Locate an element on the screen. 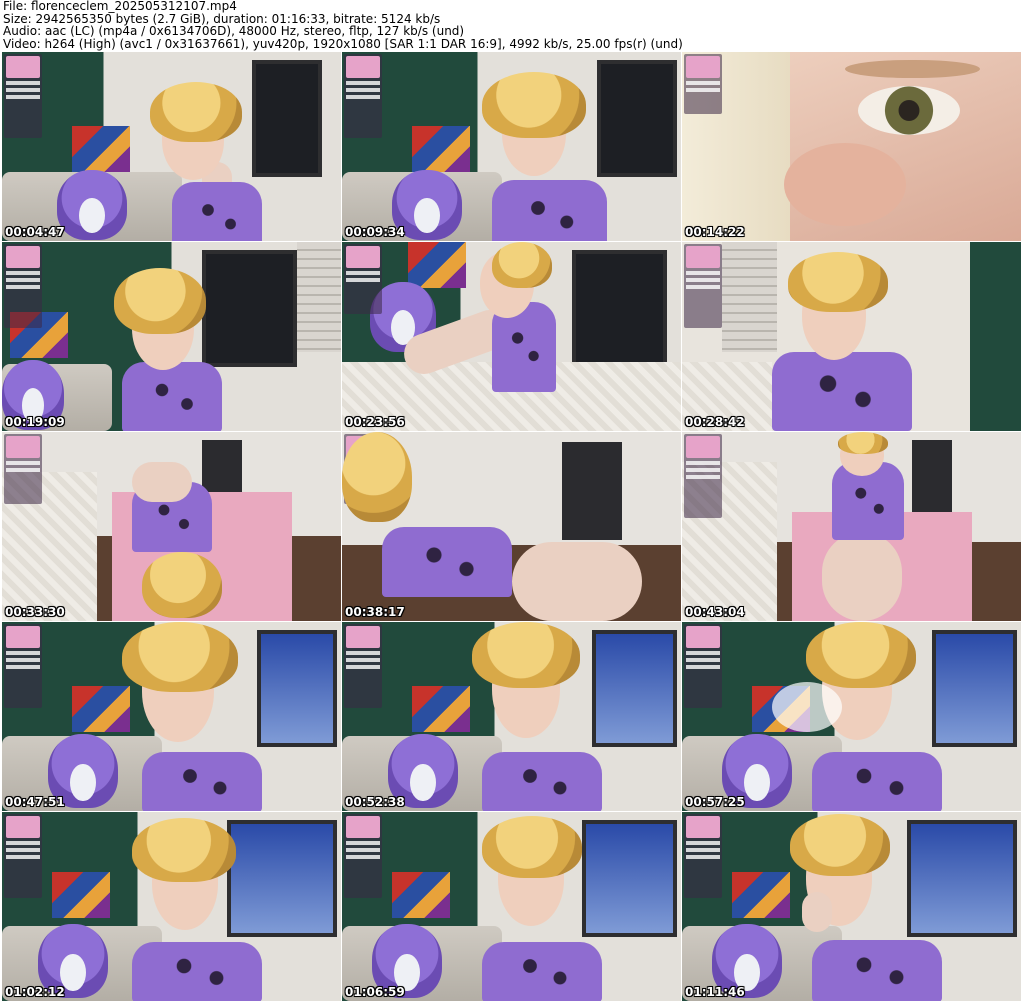  thumbnail: 00:57:25 is located at coordinates (851, 716).